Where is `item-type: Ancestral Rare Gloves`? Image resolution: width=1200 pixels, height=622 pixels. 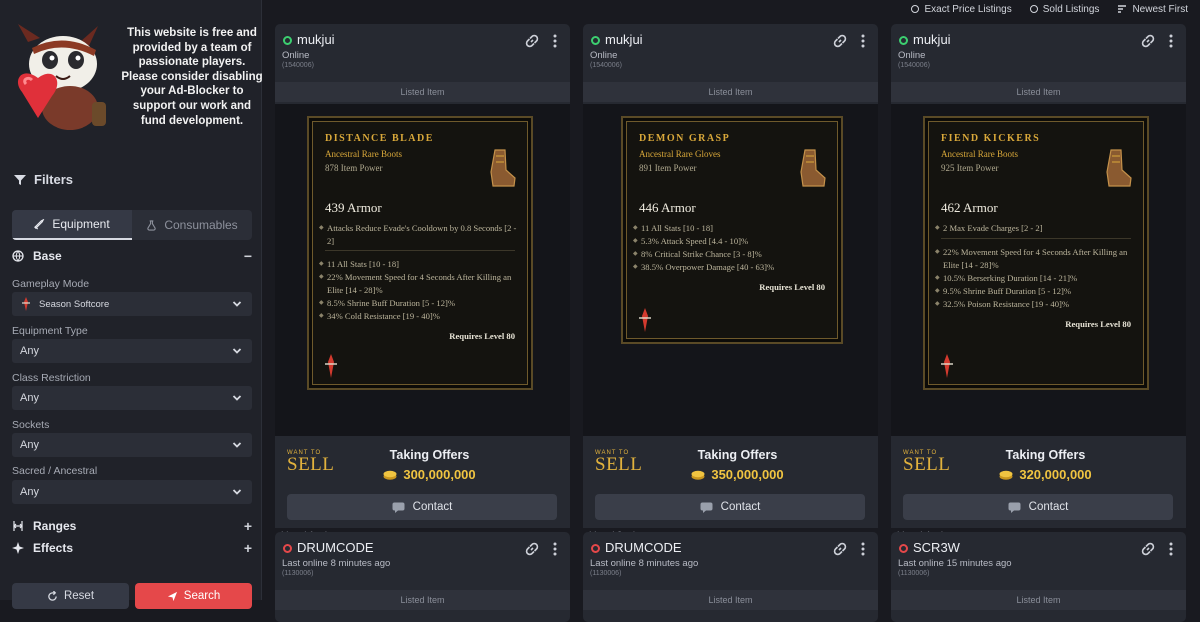 item-type: Ancestral Rare Gloves is located at coordinates (680, 154).